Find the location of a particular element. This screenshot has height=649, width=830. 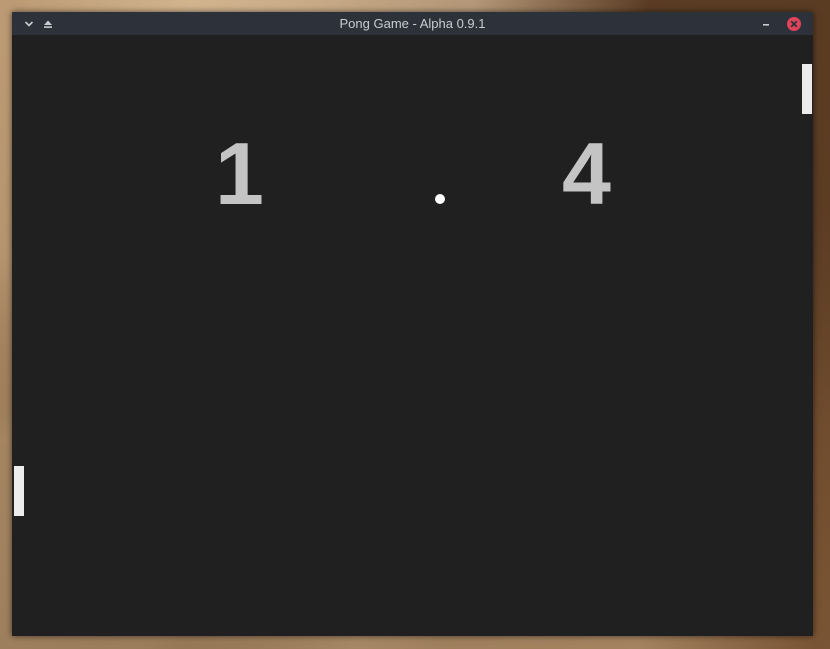

left-player-score: 1 is located at coordinates (239, 173).